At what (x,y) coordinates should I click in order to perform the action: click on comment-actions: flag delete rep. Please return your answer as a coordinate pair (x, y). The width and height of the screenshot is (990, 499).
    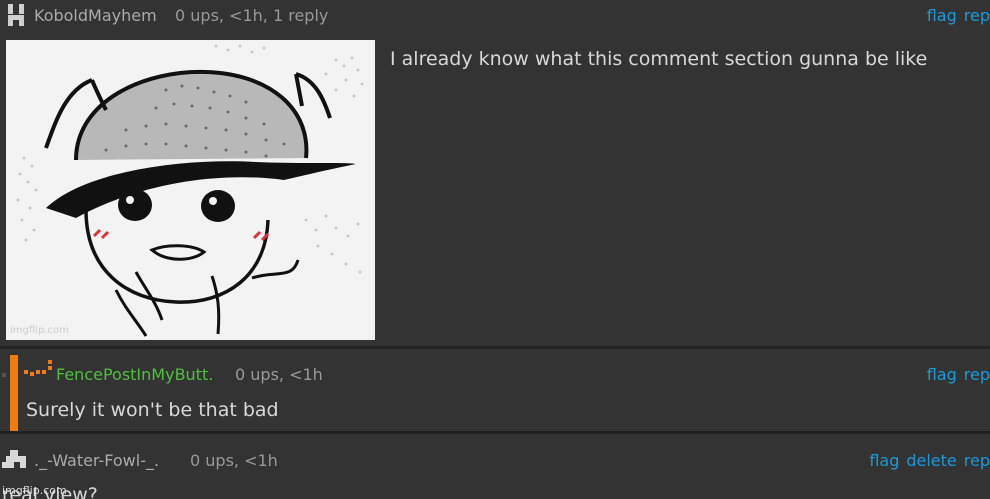
    Looking at the image, I should click on (926, 460).